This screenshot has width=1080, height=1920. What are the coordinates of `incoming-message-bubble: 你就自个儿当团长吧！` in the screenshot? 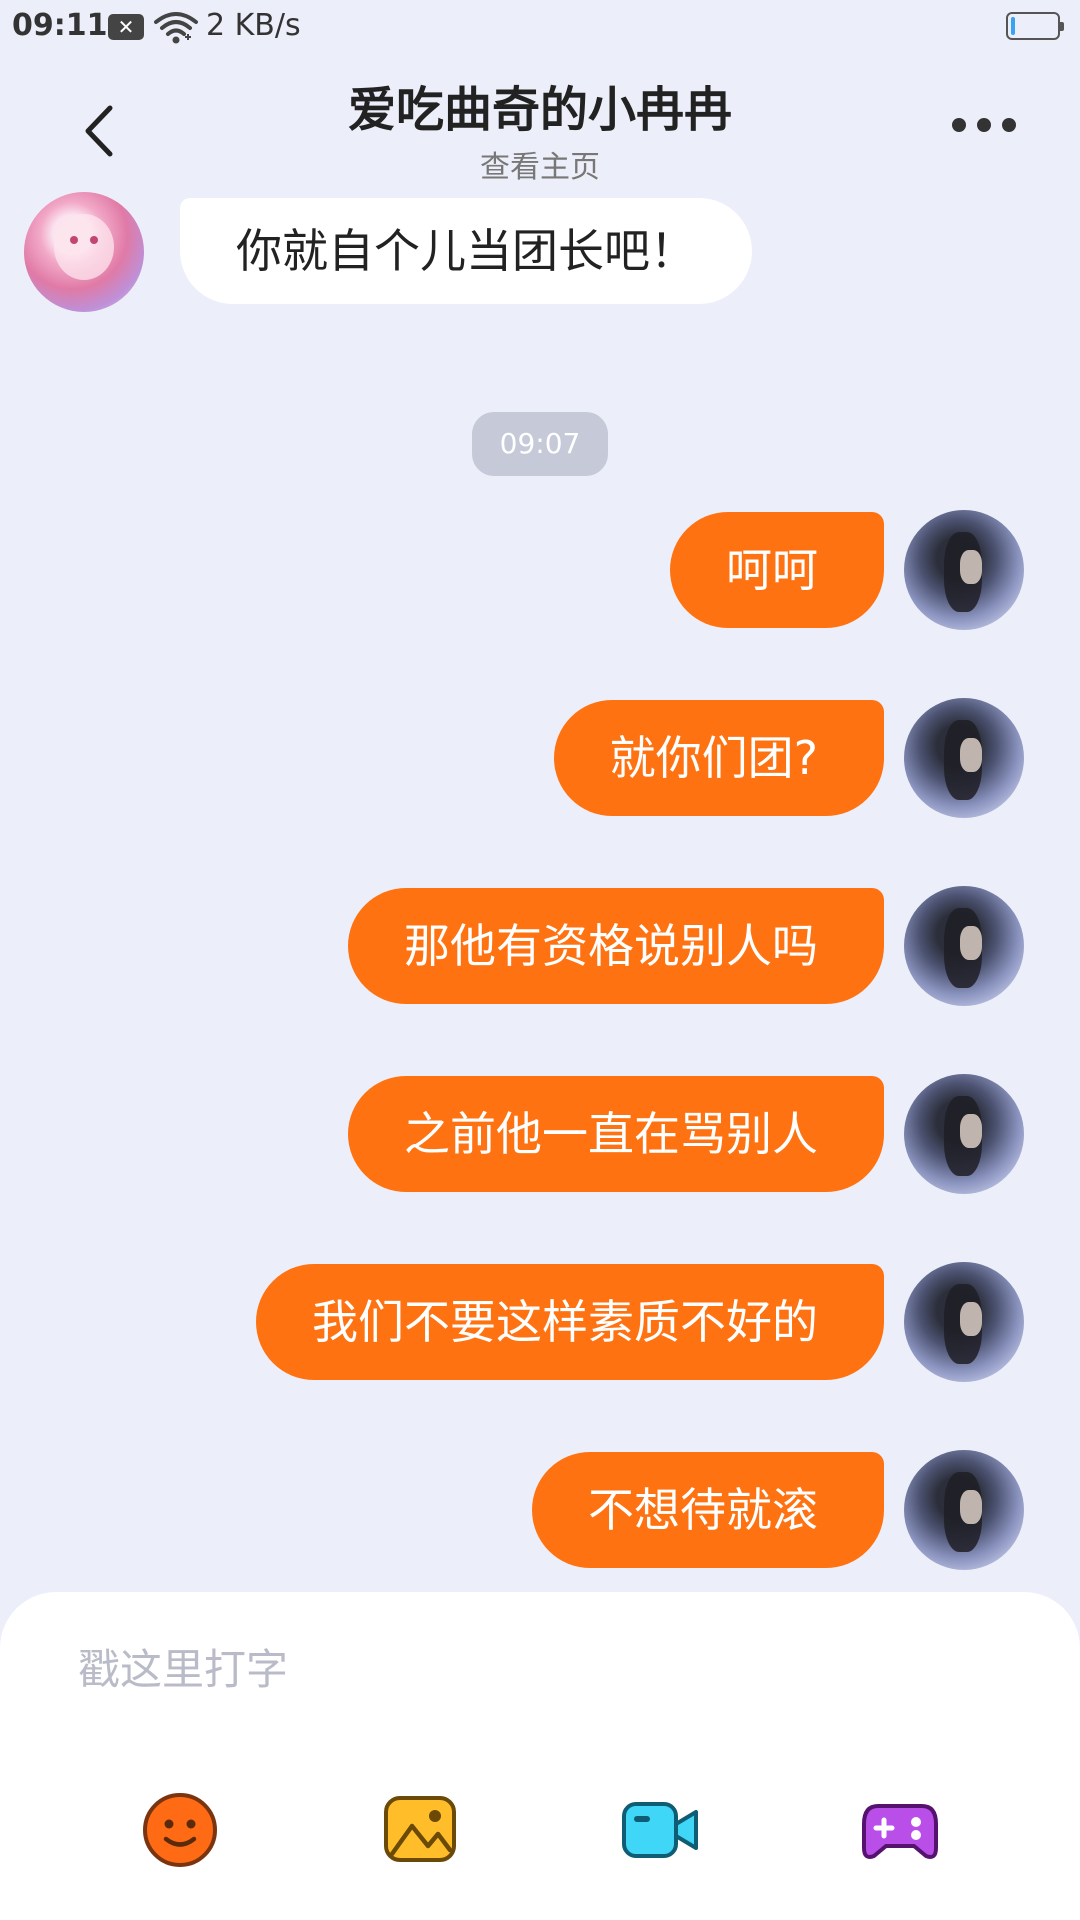 It's located at (466, 251).